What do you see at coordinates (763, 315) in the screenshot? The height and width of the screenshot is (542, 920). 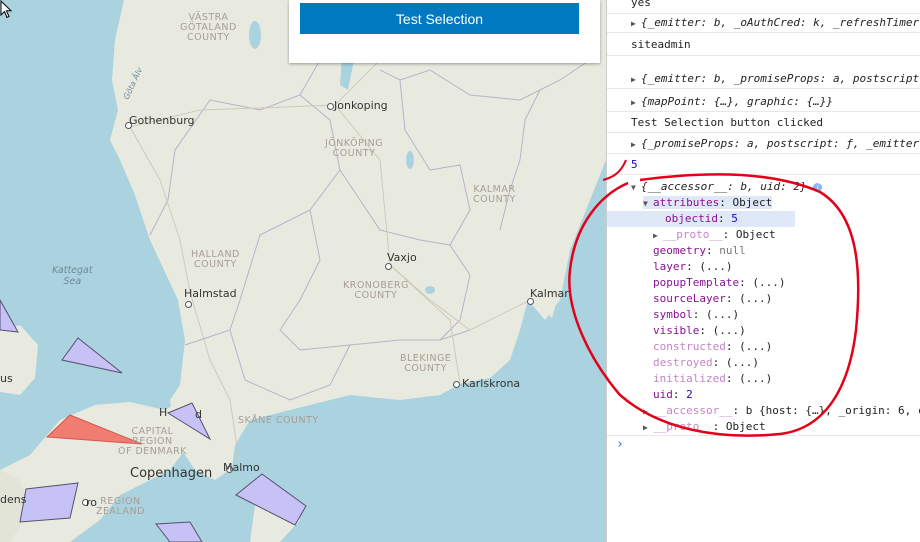 I see `console-prop-line: symbol: (...)` at bounding box center [763, 315].